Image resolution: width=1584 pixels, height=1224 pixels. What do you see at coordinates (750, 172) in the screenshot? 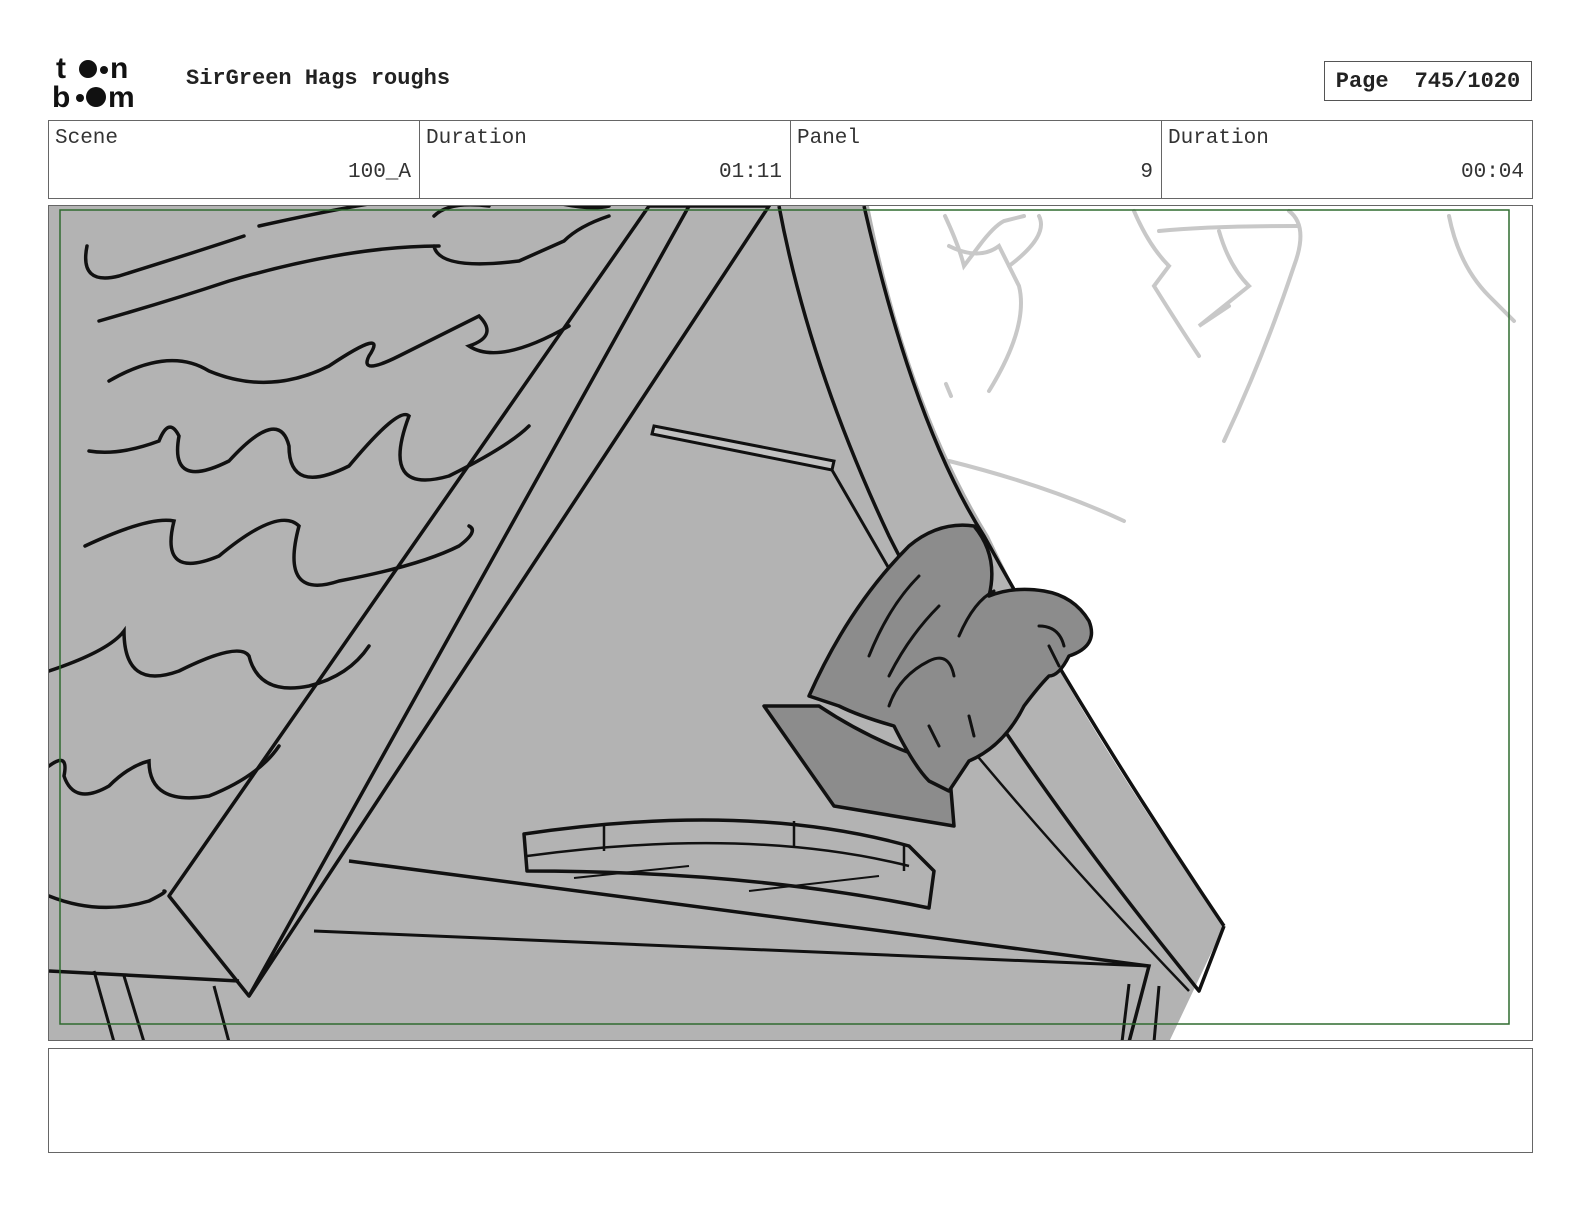
I see `scene-duration-value: 01:11` at bounding box center [750, 172].